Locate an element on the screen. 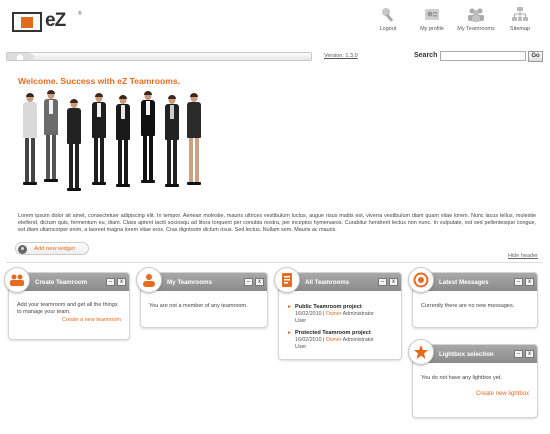 The width and height of the screenshot is (550, 434). divider is located at coordinates (274, 262).